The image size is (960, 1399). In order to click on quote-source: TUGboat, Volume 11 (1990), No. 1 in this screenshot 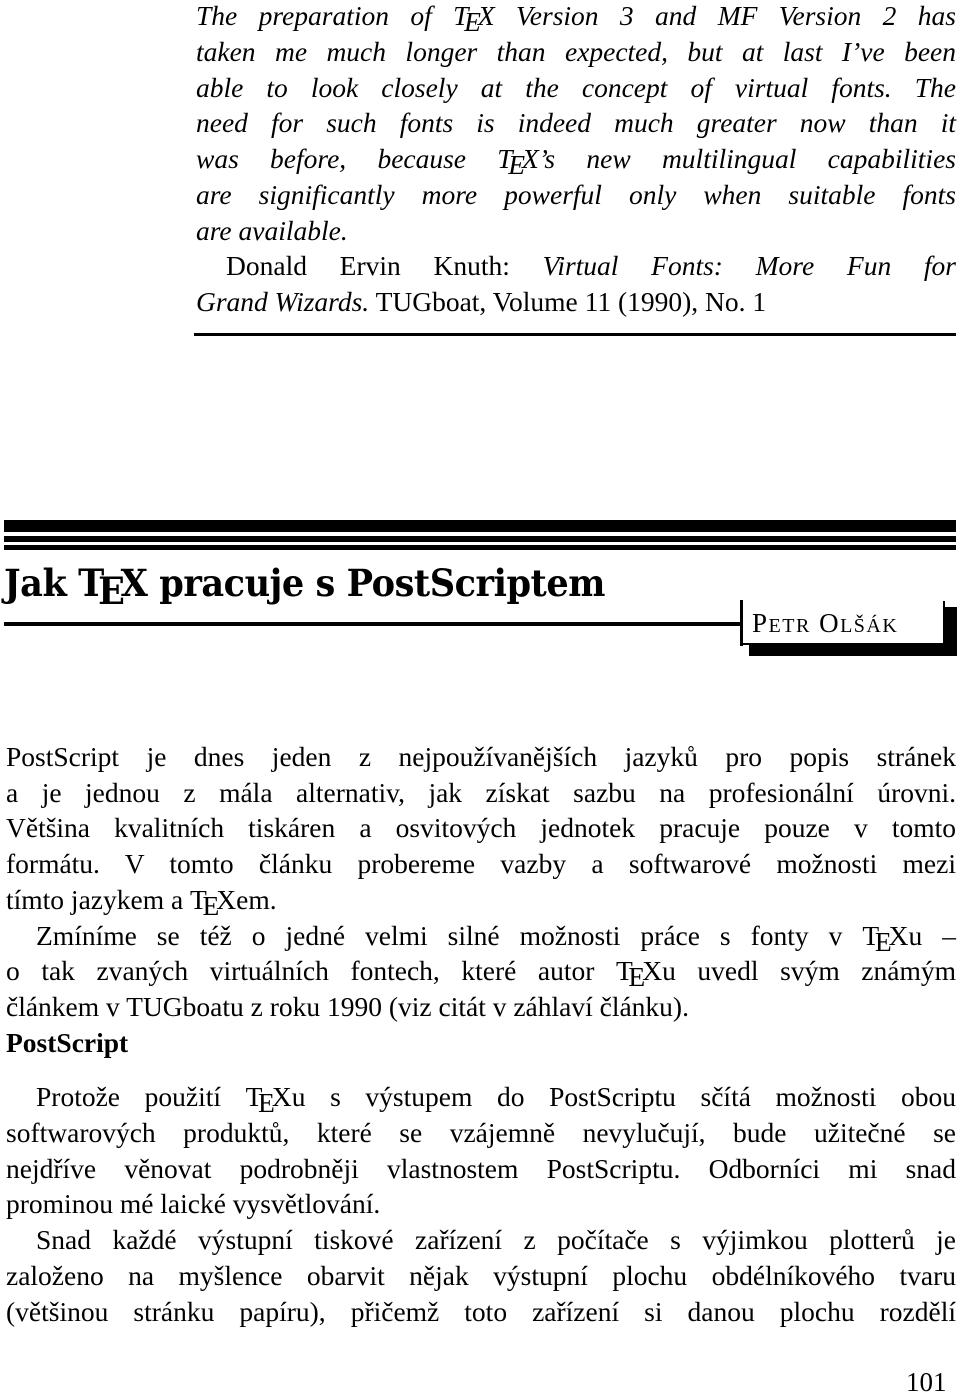, I will do `click(568, 301)`.